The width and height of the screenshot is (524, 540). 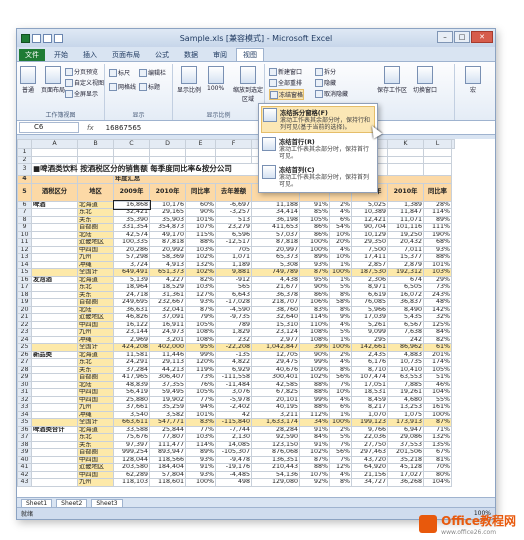 What do you see at coordinates (314, 212) in the screenshot?
I see `value-cell: 85%` at bounding box center [314, 212].